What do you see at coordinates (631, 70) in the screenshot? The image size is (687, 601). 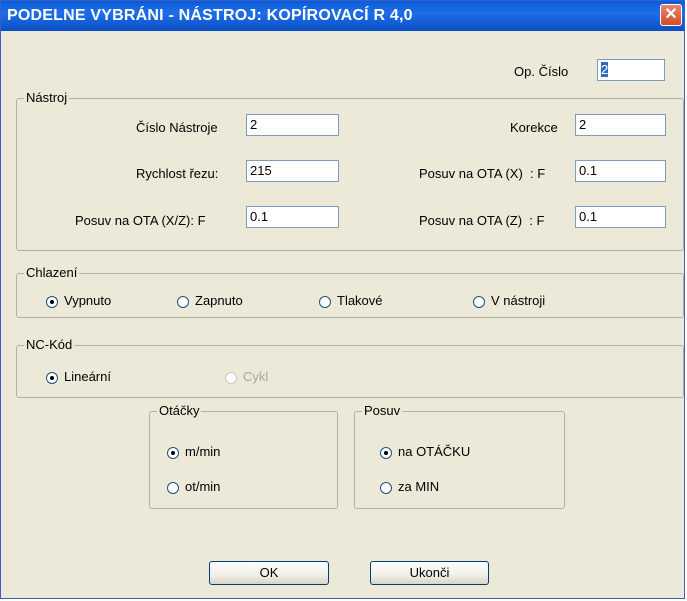 I see `op-cislo-input: 2` at bounding box center [631, 70].